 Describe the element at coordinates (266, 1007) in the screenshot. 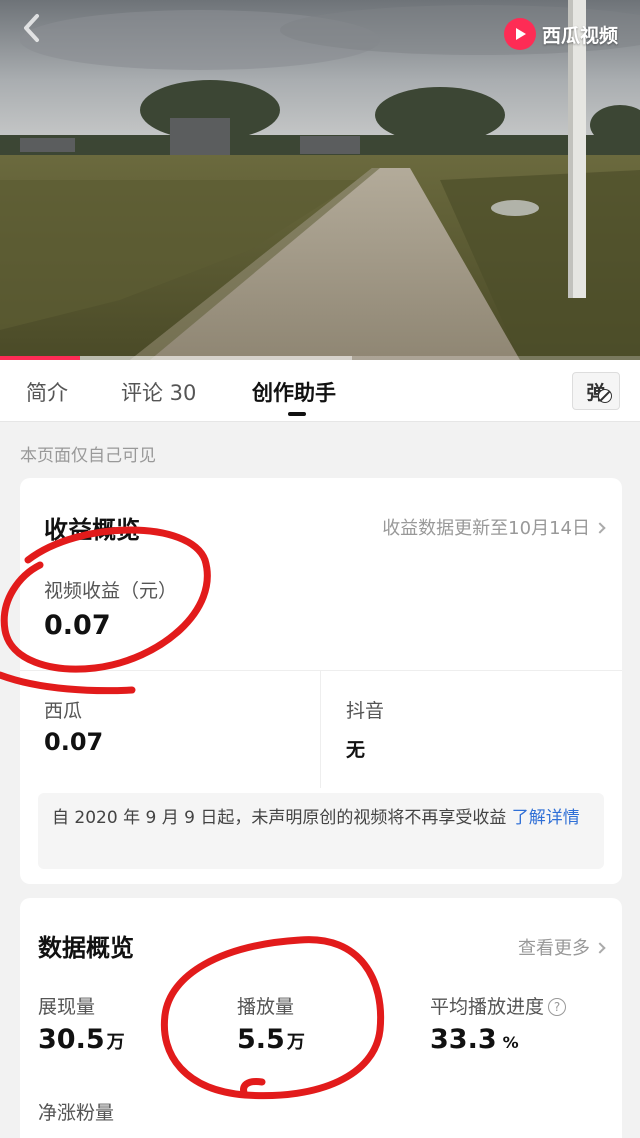

I see `plays-label: 播放量` at that location.